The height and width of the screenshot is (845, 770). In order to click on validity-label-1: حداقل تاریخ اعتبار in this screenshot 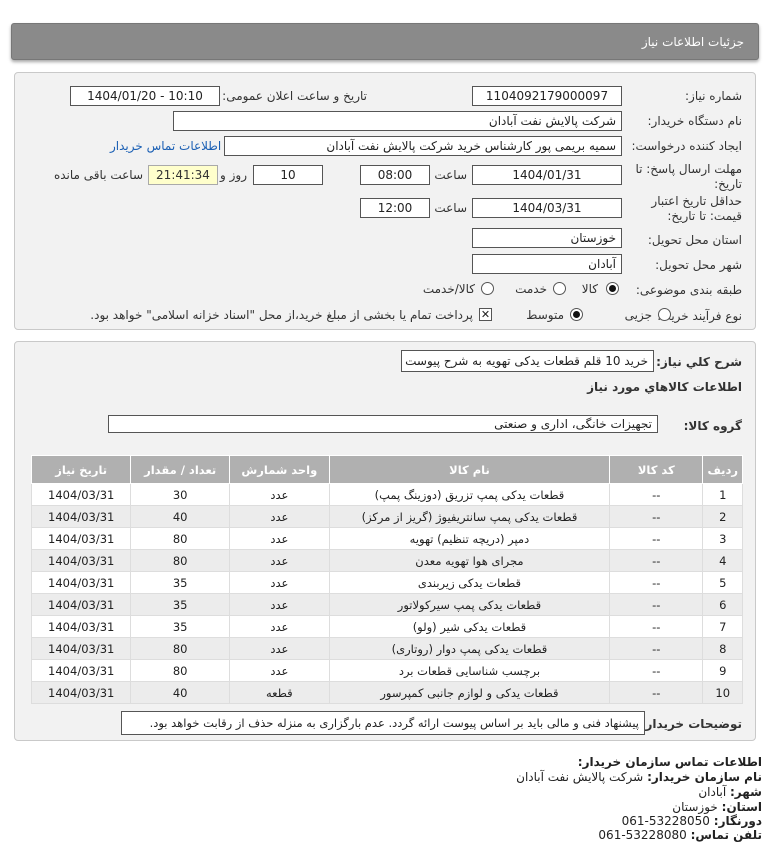, I will do `click(696, 201)`.